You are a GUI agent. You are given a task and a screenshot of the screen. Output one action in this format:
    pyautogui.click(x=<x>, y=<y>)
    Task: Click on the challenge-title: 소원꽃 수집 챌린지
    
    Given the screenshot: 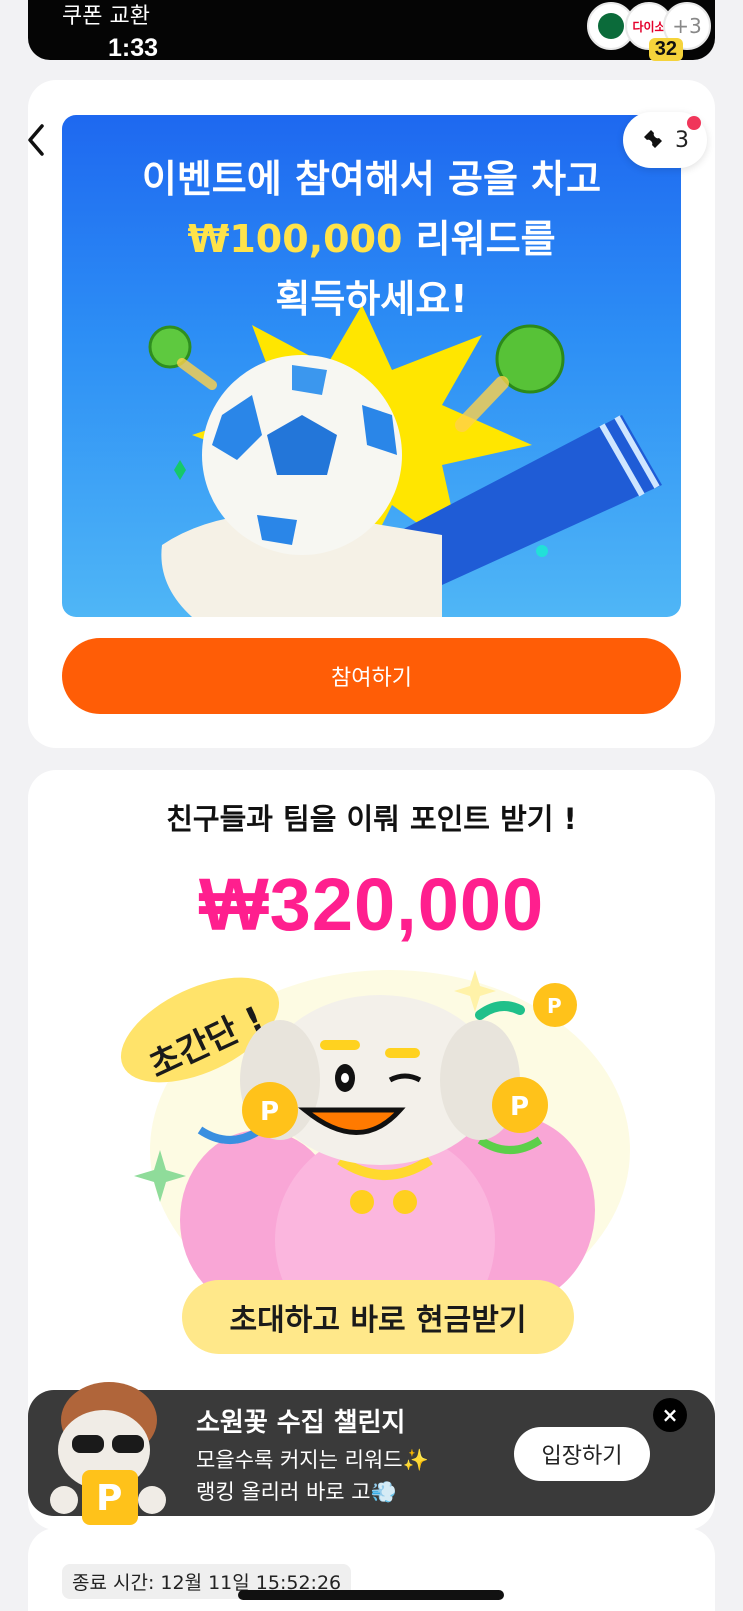 What is the action you would take?
    pyautogui.click(x=301, y=1423)
    